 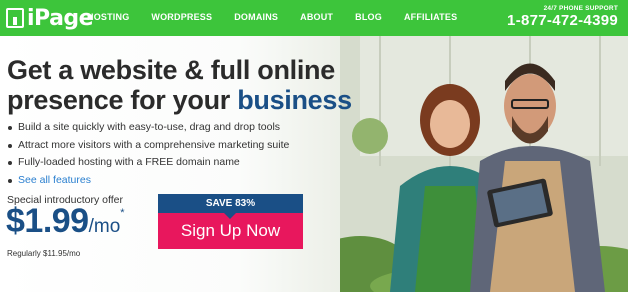 I want to click on regular-price: Regularly $11.95/mo, so click(x=44, y=253).